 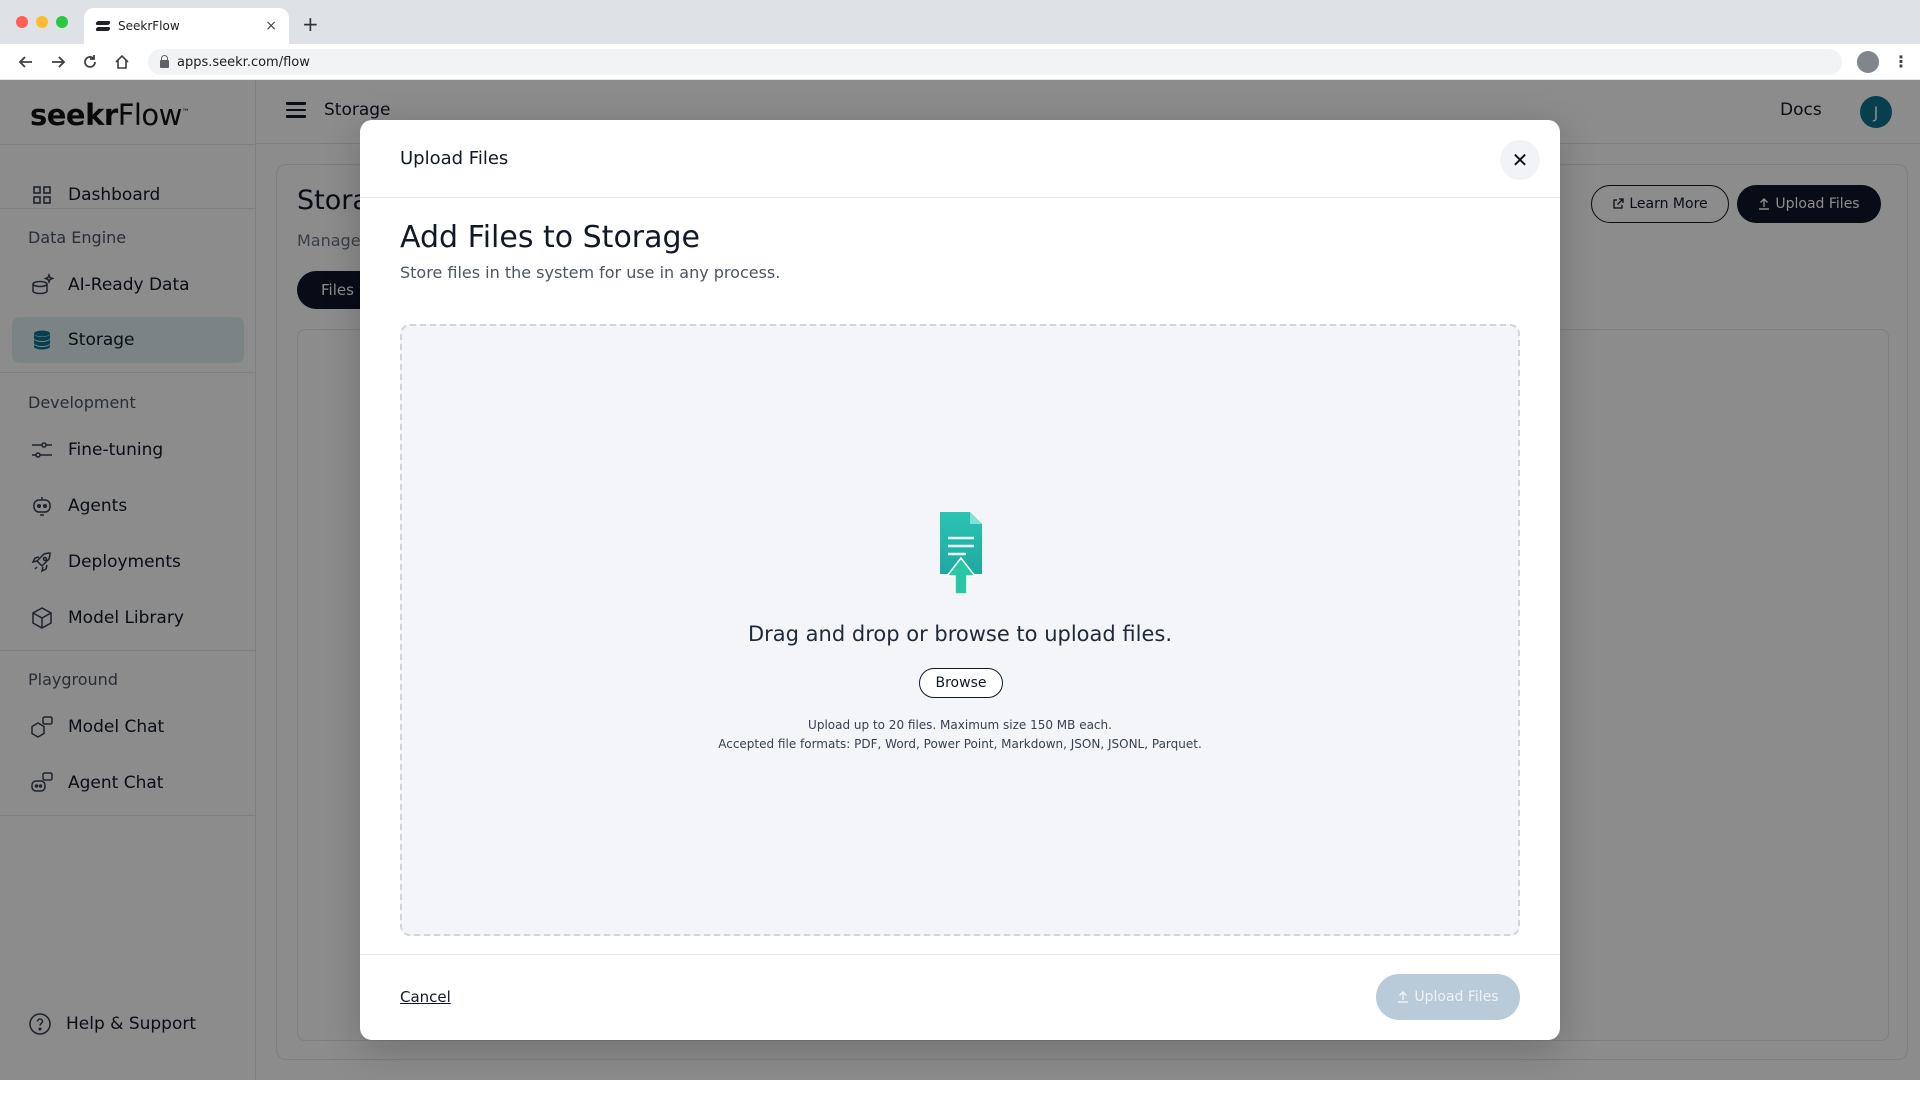 I want to click on seekr-favicon-icon, so click(x=104, y=26).